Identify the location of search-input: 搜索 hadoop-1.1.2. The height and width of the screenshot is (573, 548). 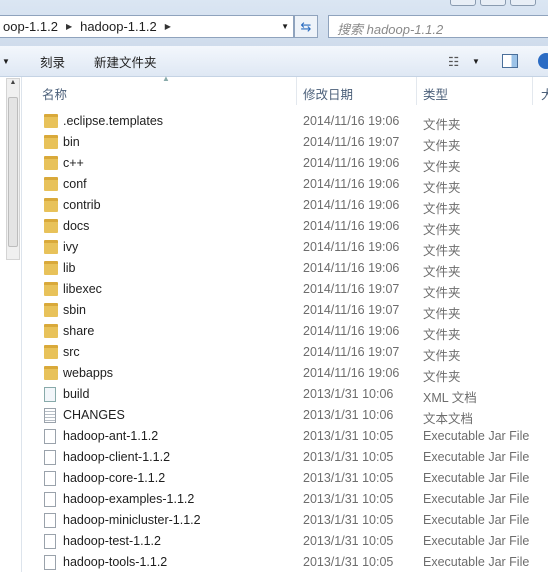
(438, 26).